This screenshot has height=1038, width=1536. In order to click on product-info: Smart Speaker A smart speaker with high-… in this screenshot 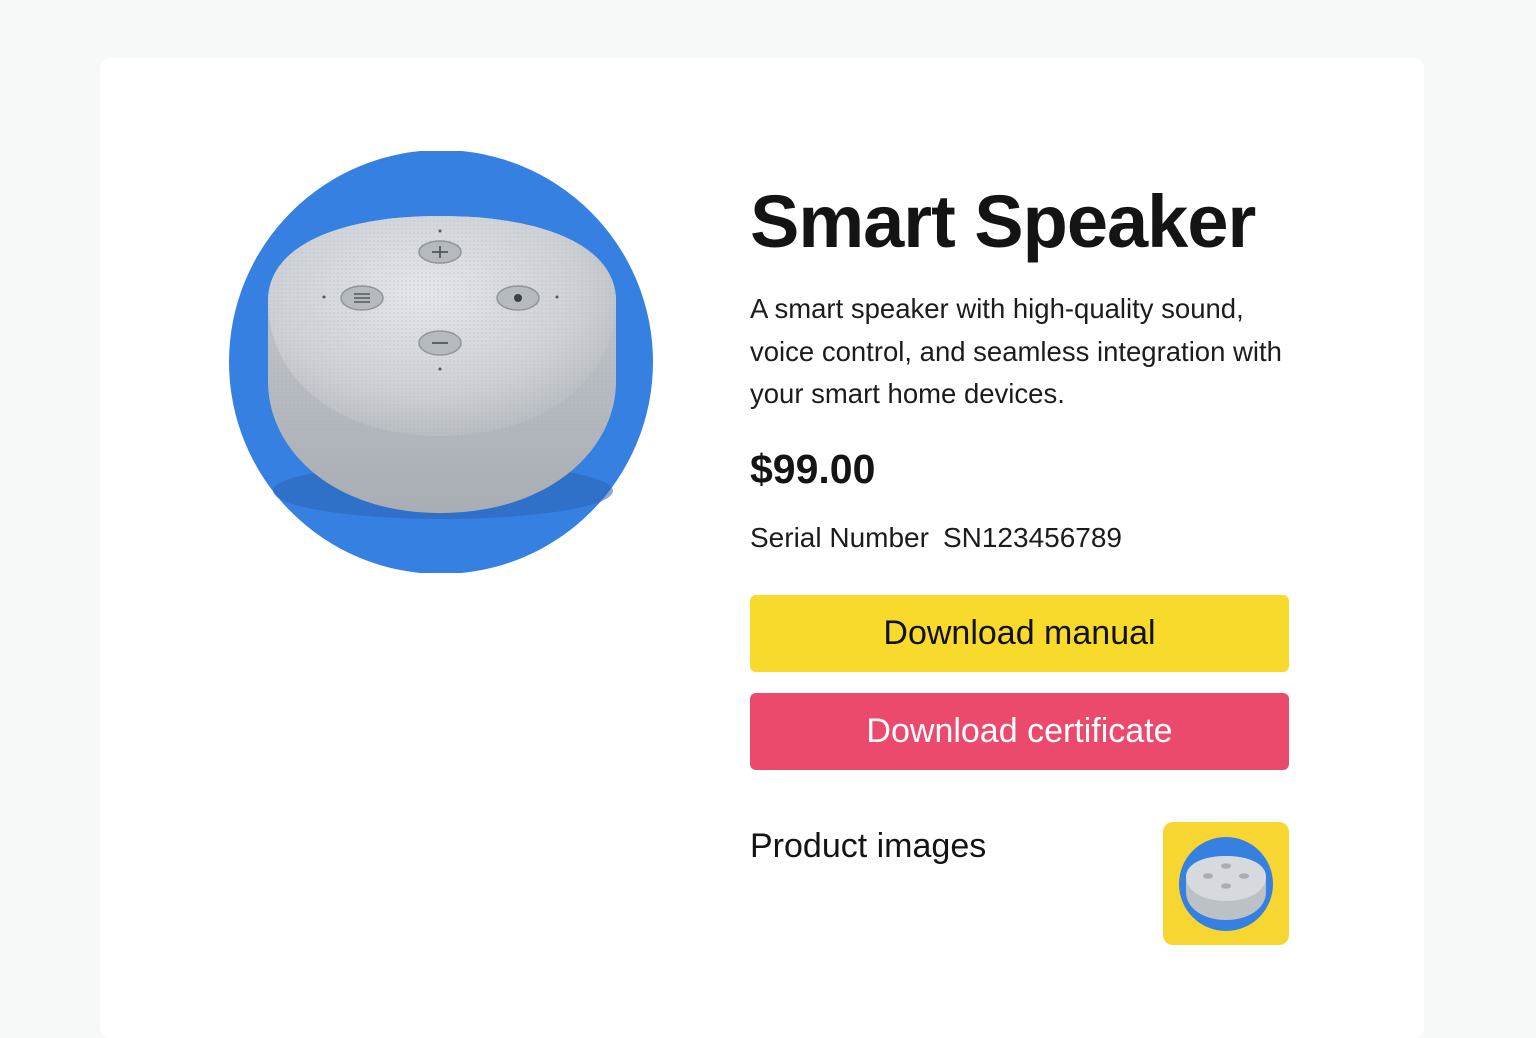, I will do `click(1020, 366)`.